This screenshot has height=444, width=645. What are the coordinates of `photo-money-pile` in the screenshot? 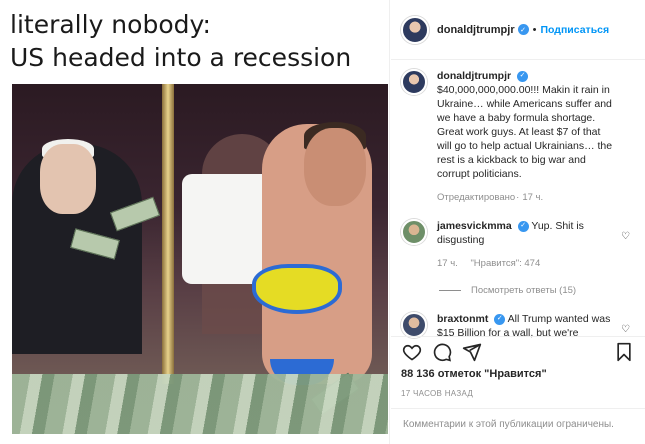 It's located at (200, 404).